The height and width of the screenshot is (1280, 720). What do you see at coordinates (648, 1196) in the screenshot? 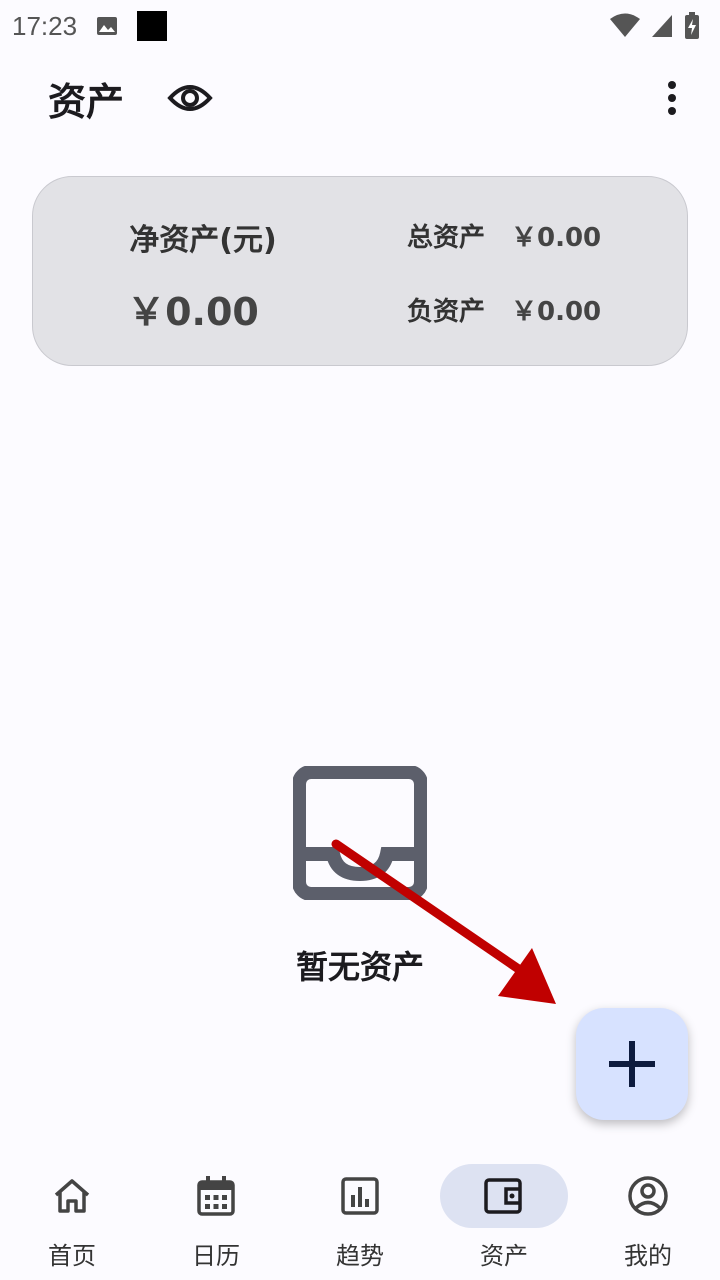
I see `account-circle-icon` at bounding box center [648, 1196].